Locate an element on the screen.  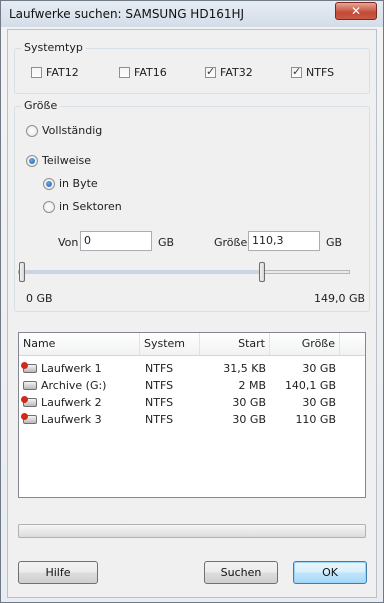
window-title: Laufwerke suchen: SAMSUNG HD161HJ is located at coordinates (127, 14).